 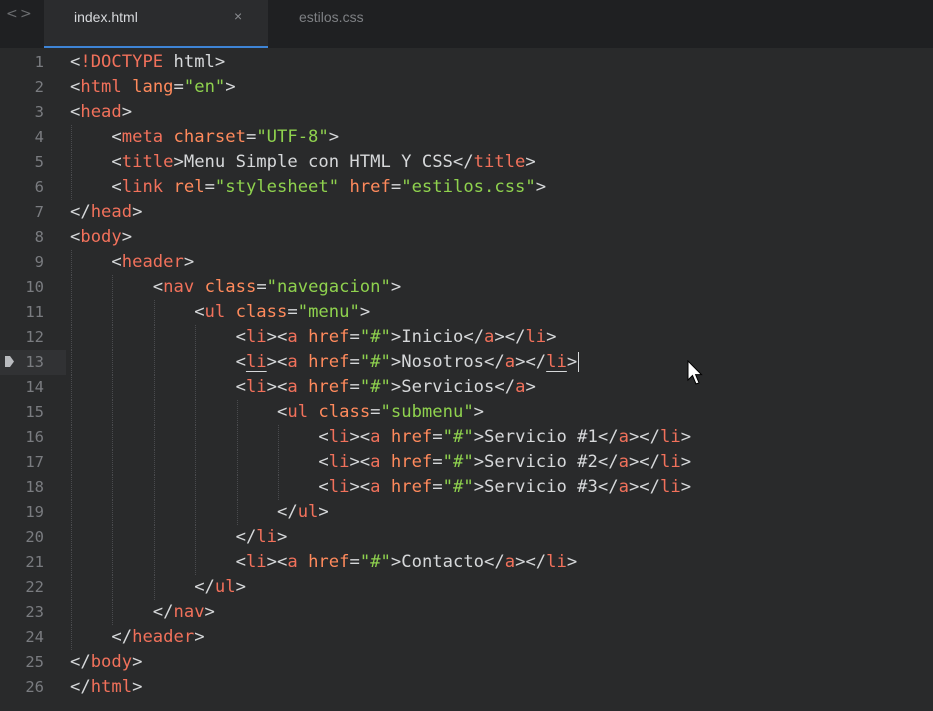 What do you see at coordinates (466, 112) in the screenshot?
I see `code-line: 3 <head>` at bounding box center [466, 112].